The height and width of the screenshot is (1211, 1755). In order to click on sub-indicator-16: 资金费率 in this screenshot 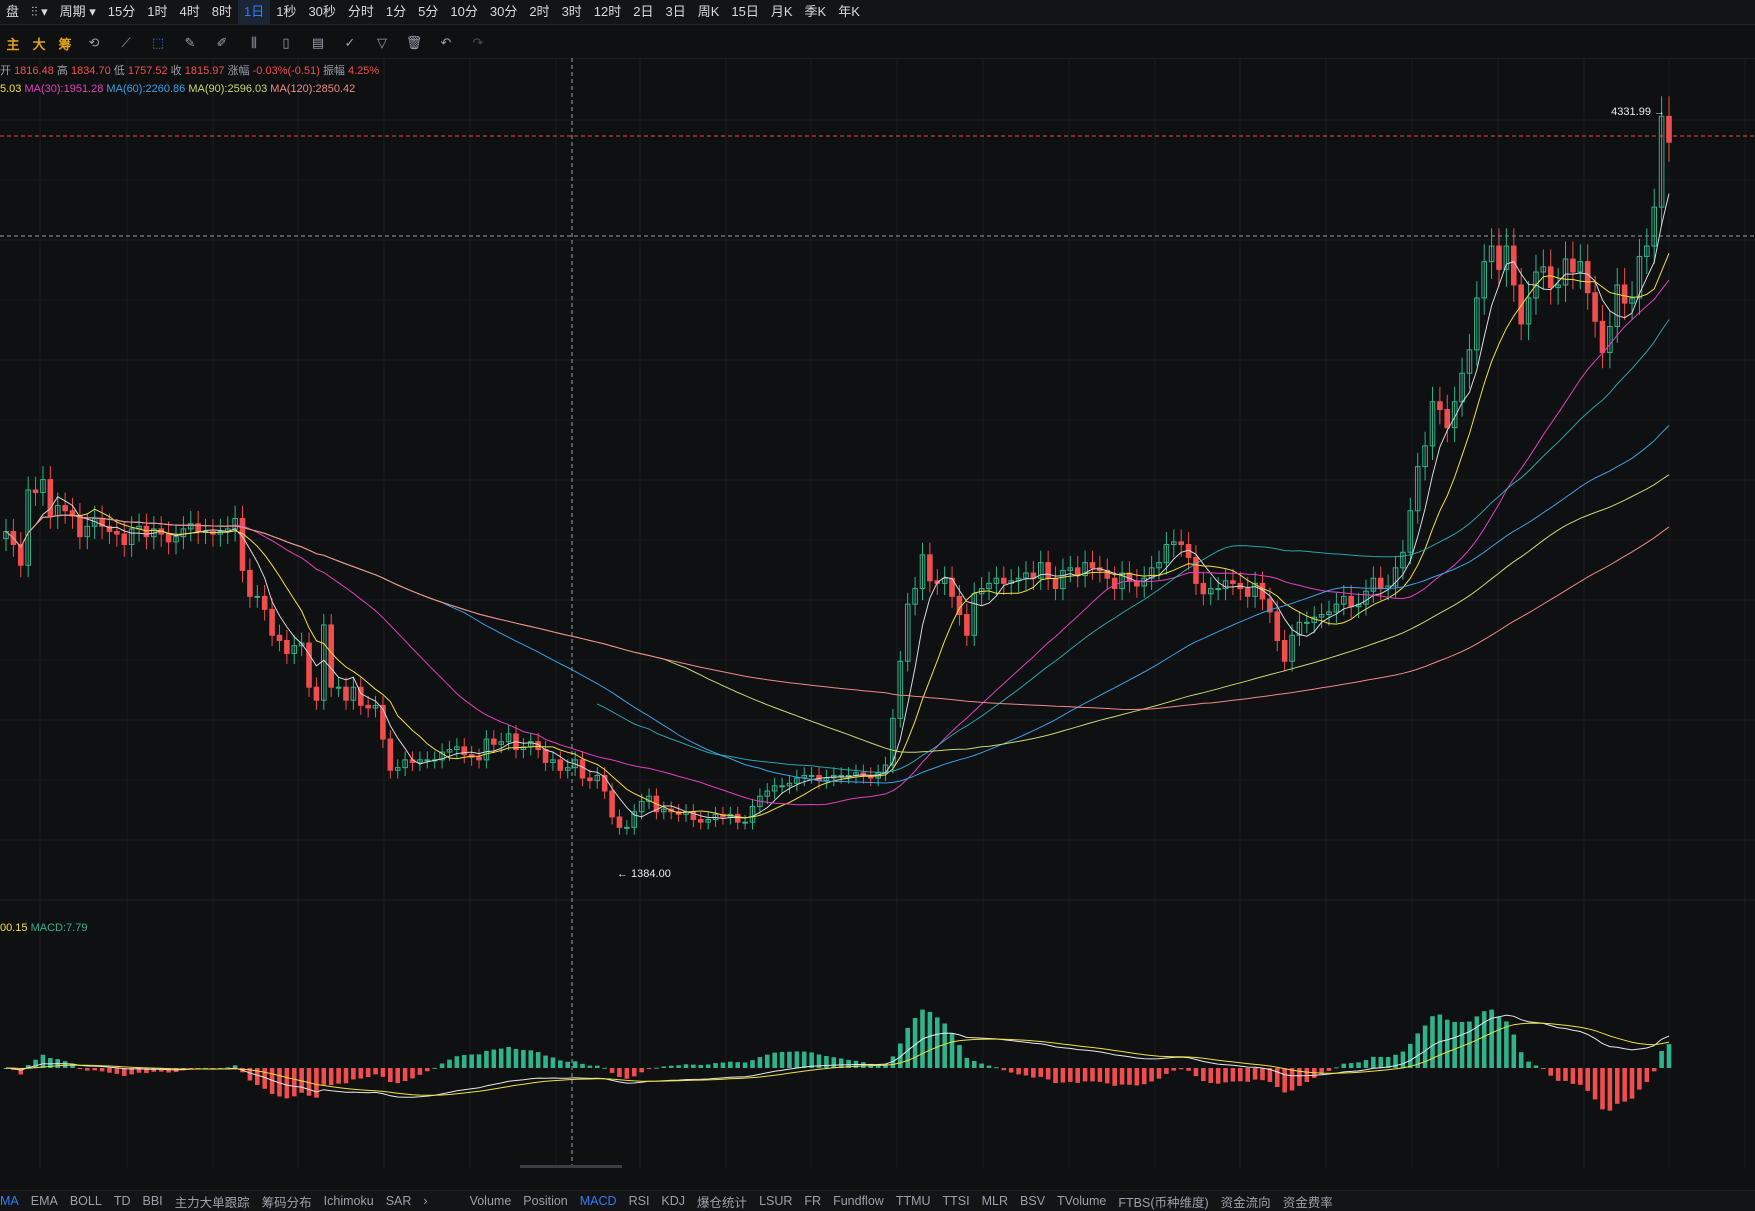, I will do `click(1314, 1201)`.